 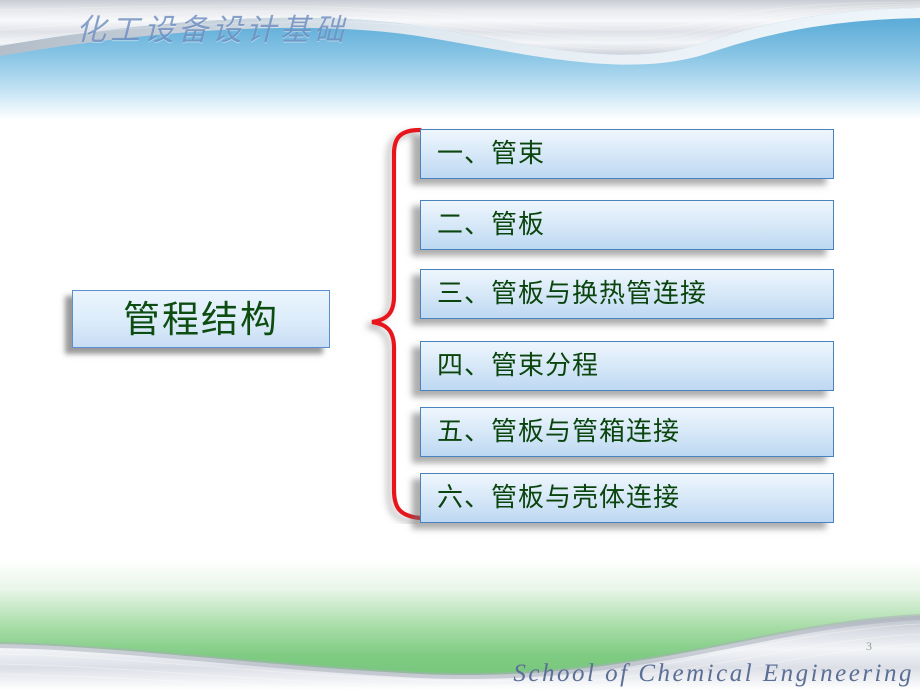 I want to click on list-item: 六、管板与壳体连接, so click(x=627, y=498).